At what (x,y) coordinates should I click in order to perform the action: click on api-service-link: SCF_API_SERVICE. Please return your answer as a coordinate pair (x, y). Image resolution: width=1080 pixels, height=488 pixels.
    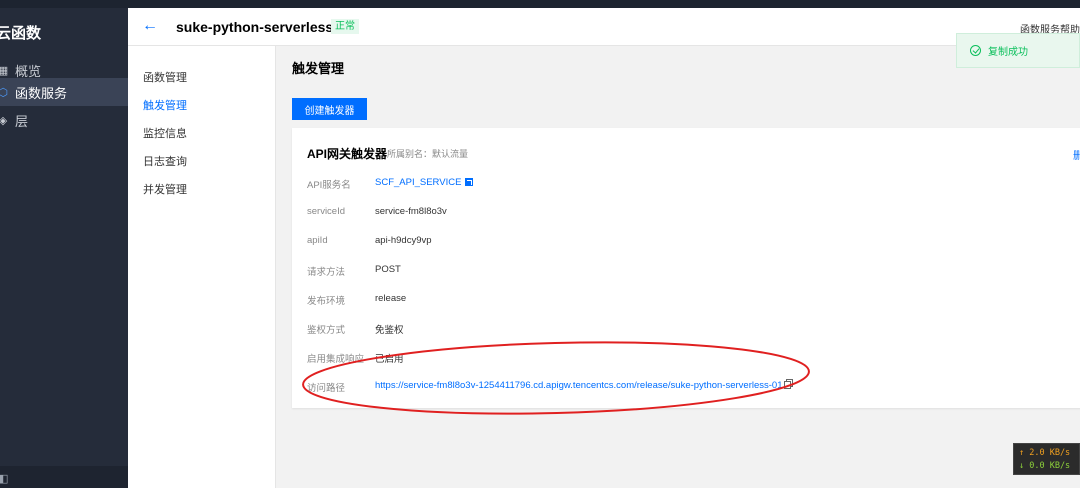
    Looking at the image, I should click on (424, 182).